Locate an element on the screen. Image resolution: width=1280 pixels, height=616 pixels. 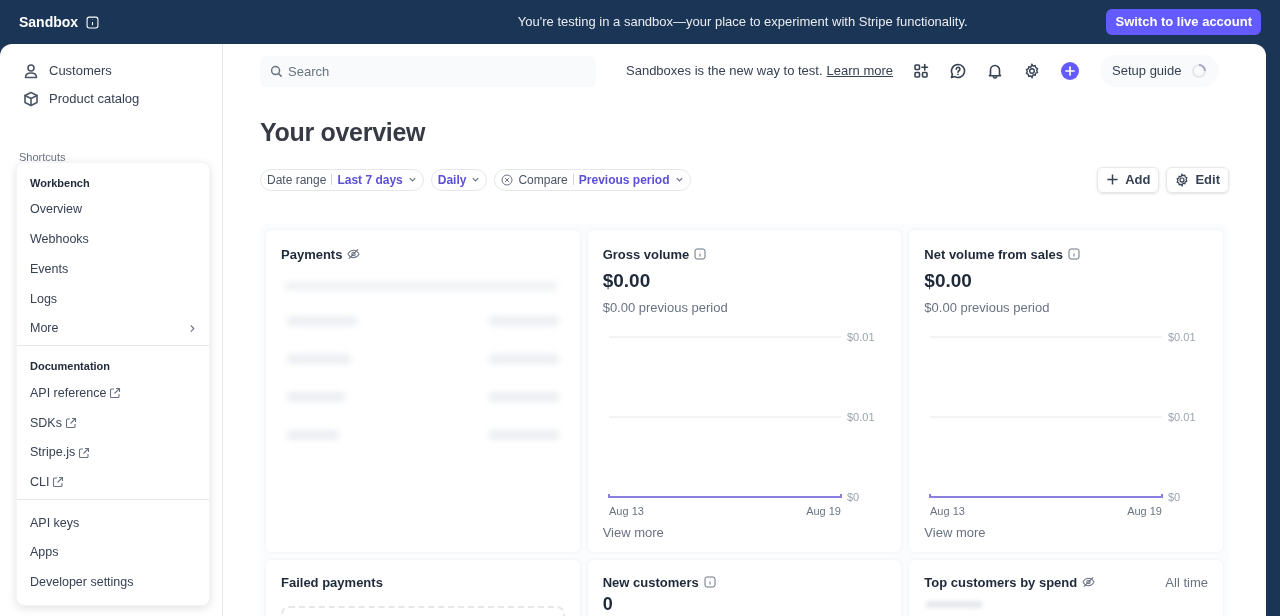
page-title: Your overview is located at coordinates (343, 132).